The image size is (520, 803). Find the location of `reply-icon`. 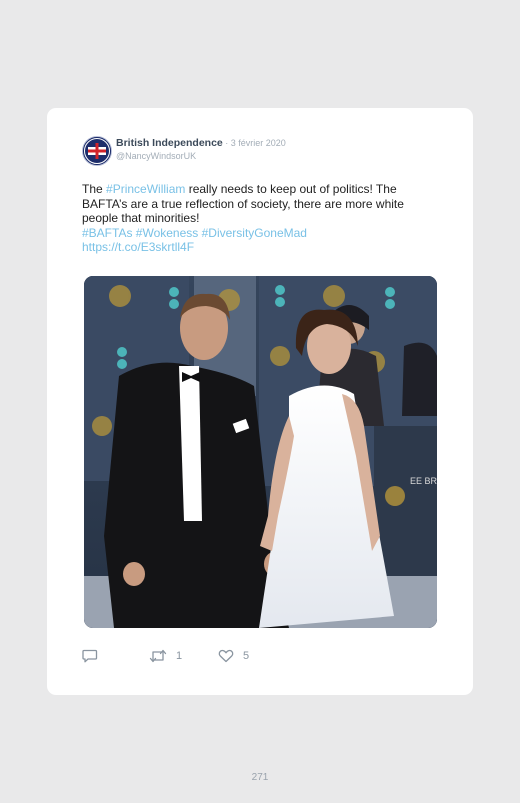

reply-icon is located at coordinates (90, 656).